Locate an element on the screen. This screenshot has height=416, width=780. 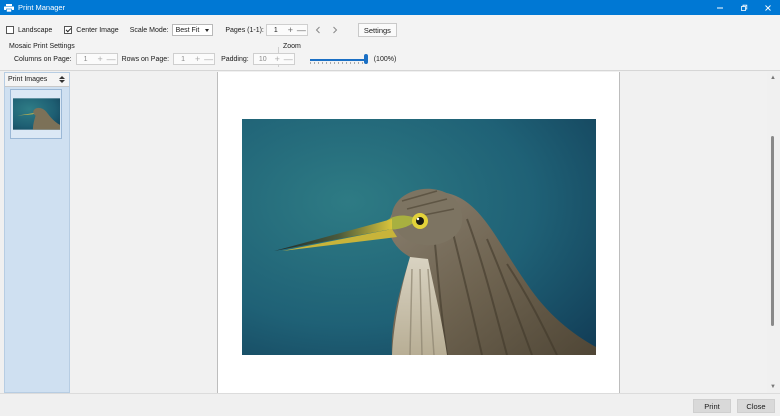
zoom-value: (100%) is located at coordinates (385, 59).